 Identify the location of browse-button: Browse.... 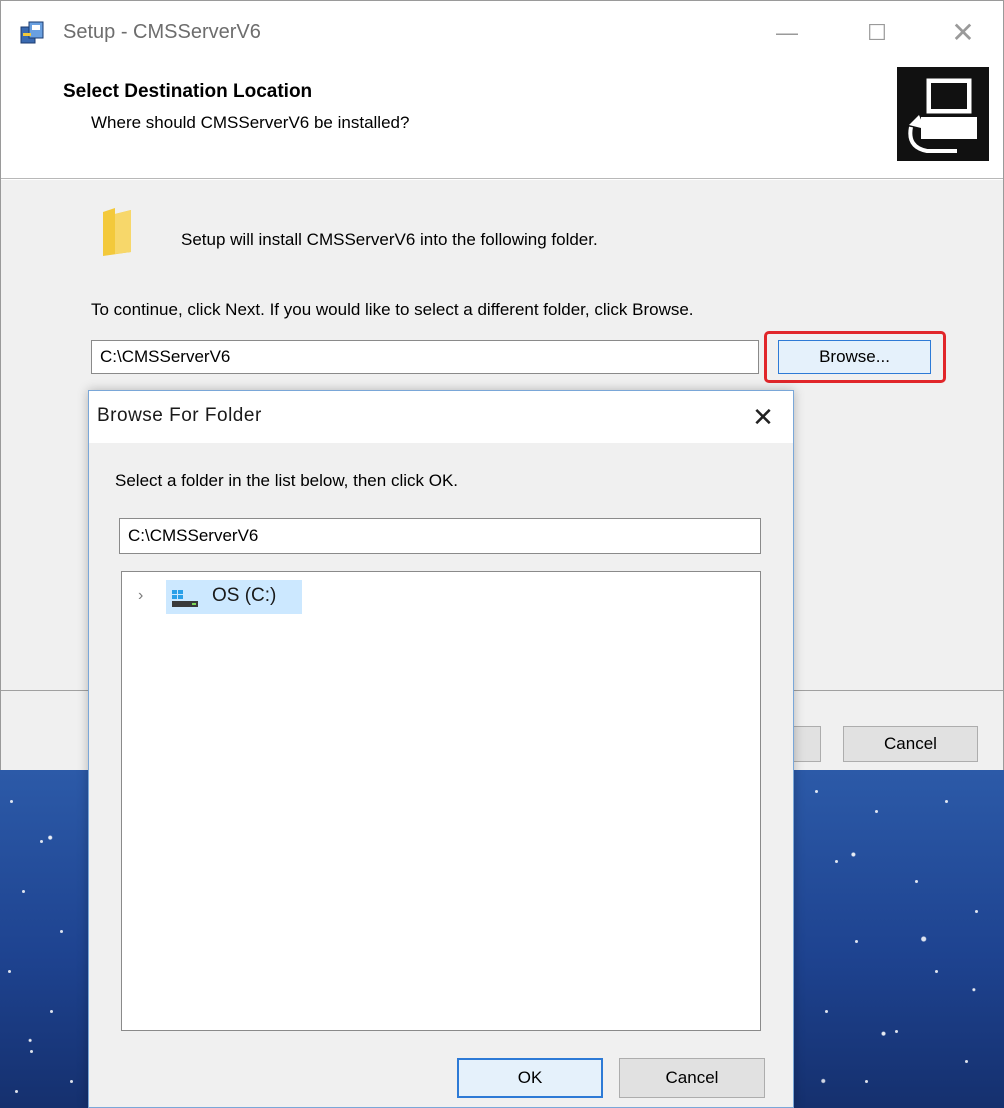
(854, 357).